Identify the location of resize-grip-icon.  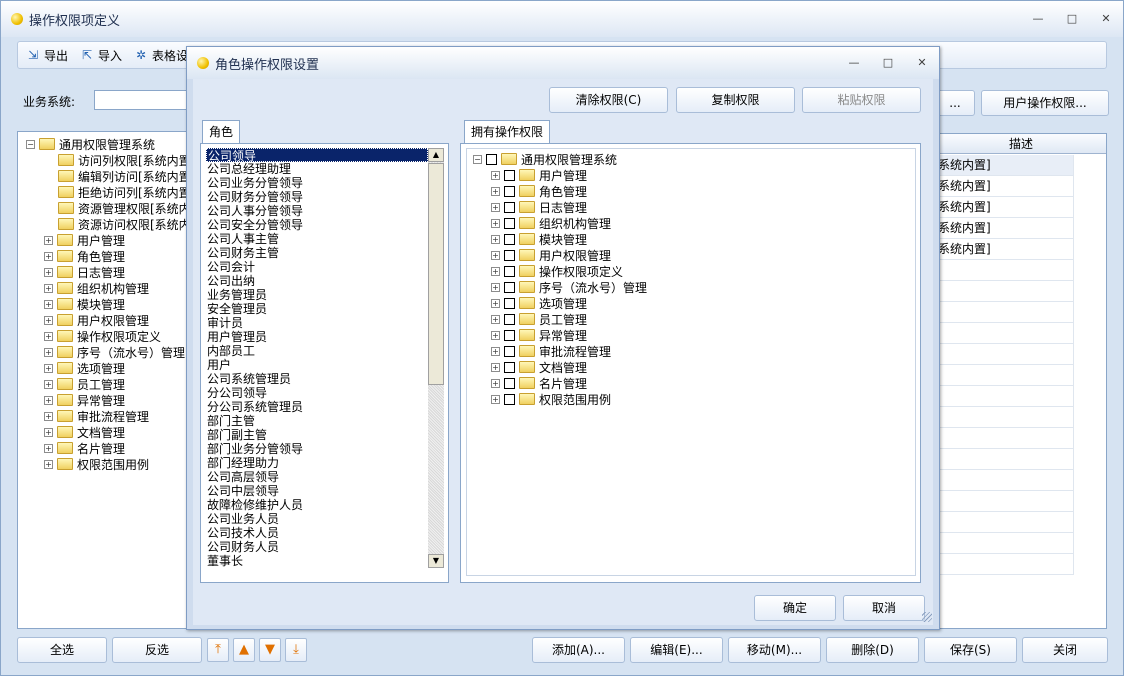
(927, 617).